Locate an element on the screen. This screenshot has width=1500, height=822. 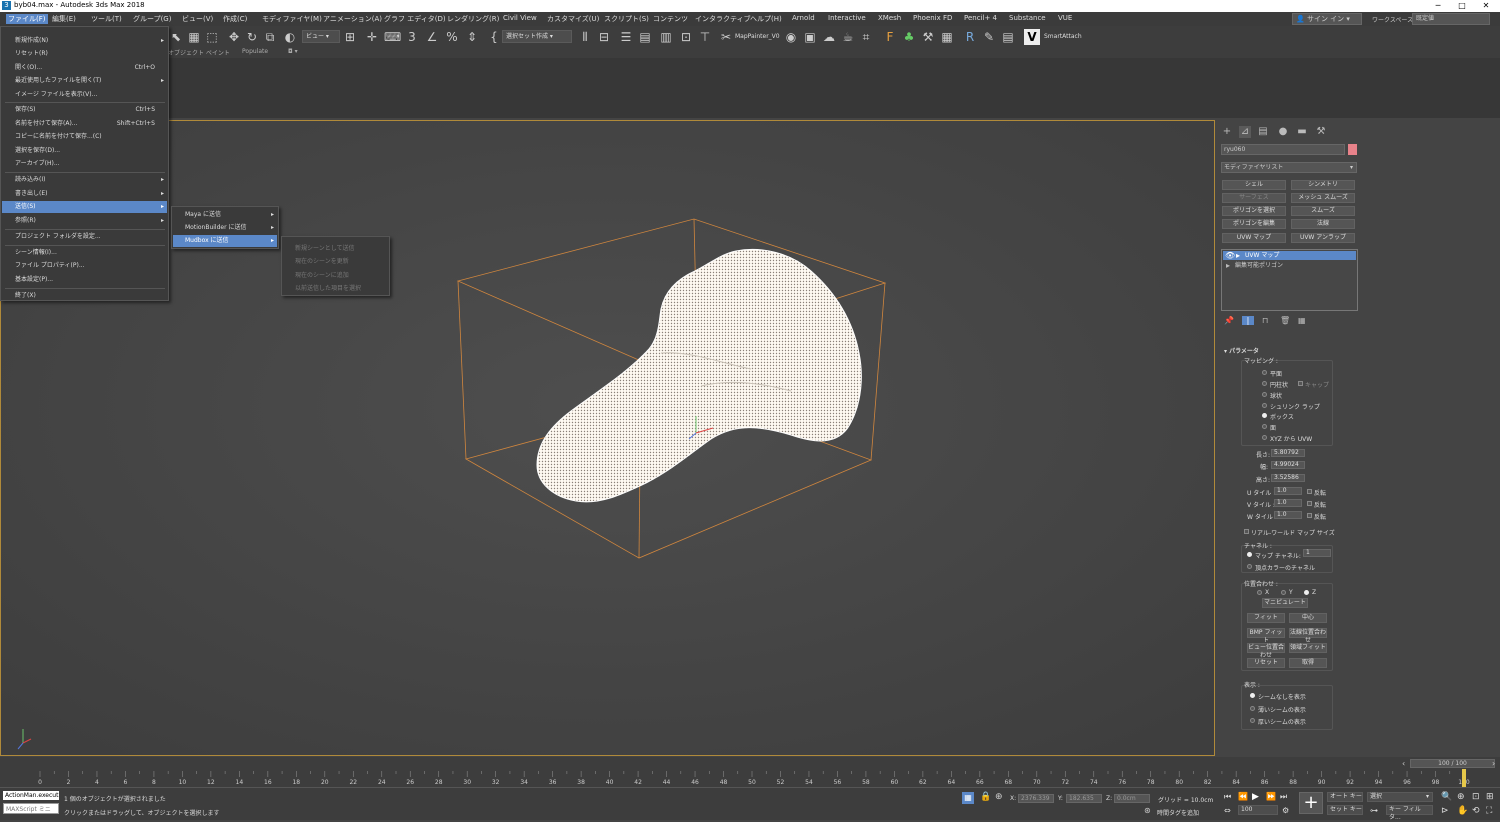
menu-interactive: Interactive is located at coordinates (847, 18).